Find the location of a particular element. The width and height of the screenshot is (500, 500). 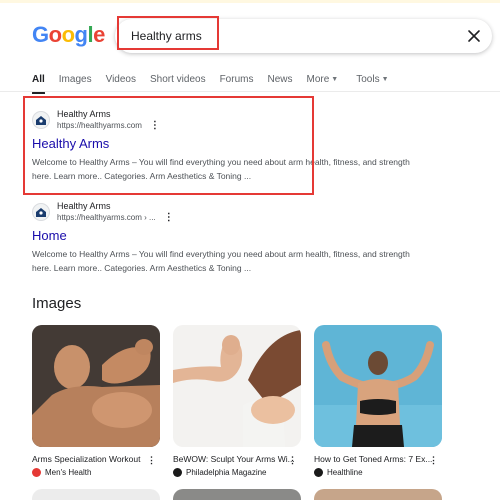

tab-label: Tools is located at coordinates (368, 79).